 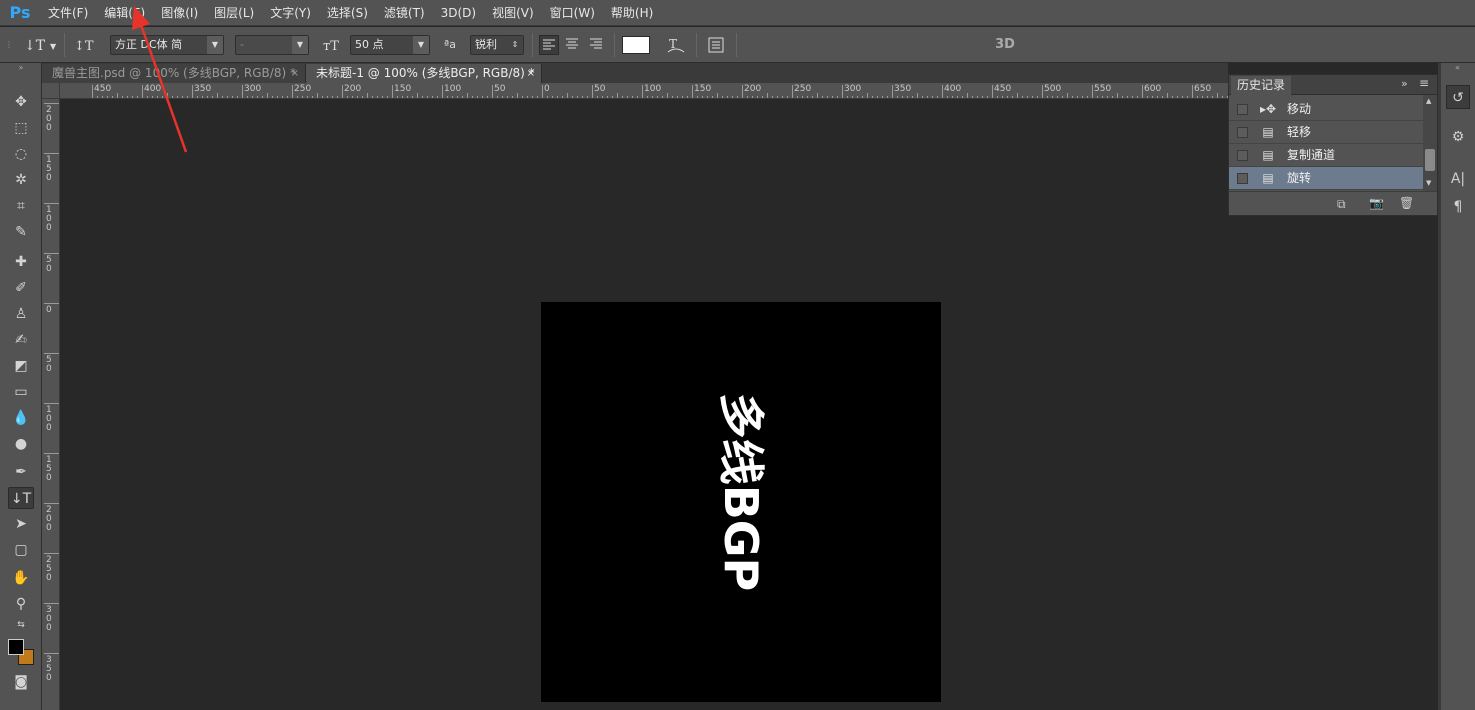 What do you see at coordinates (1341, 204) in the screenshot?
I see `new-document-from-state-icon: ⧉` at bounding box center [1341, 204].